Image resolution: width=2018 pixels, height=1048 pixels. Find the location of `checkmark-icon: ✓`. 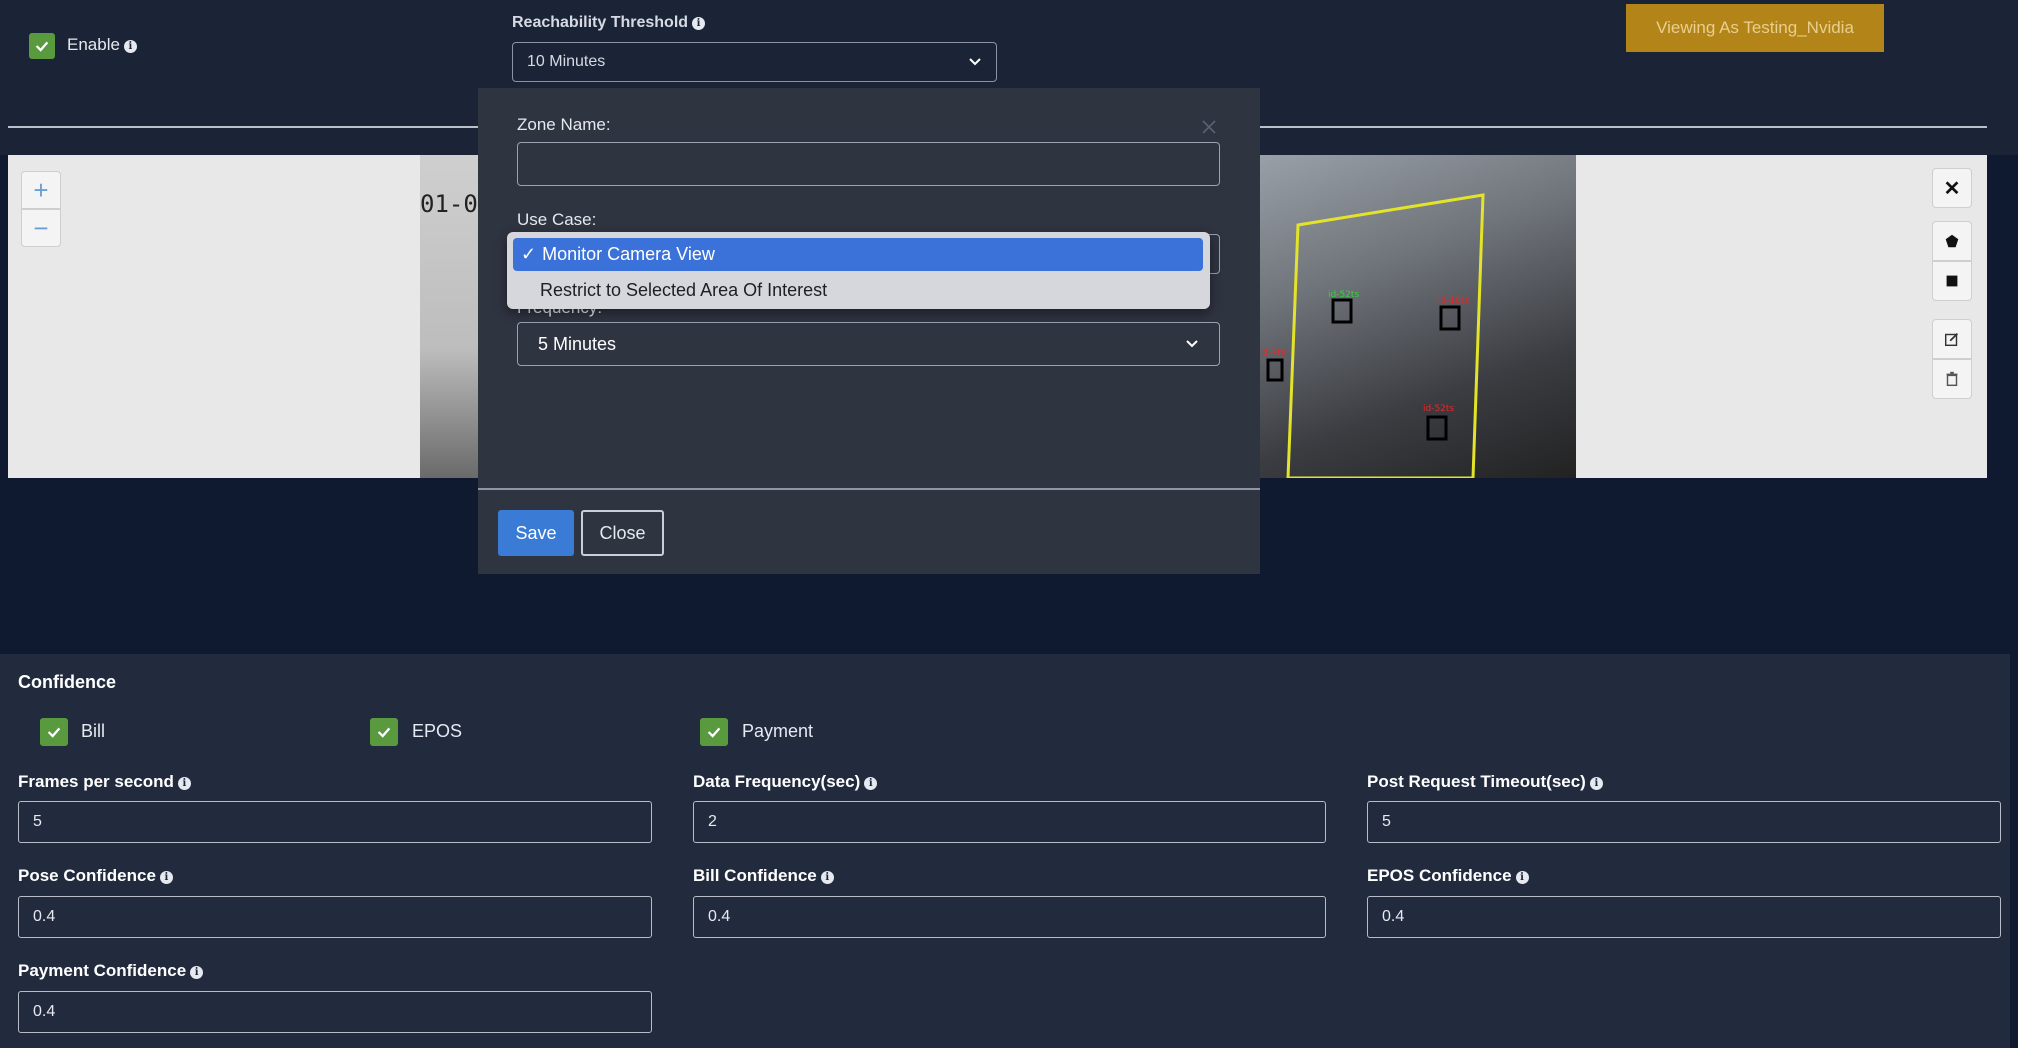

checkmark-icon: ✓ is located at coordinates (529, 254).